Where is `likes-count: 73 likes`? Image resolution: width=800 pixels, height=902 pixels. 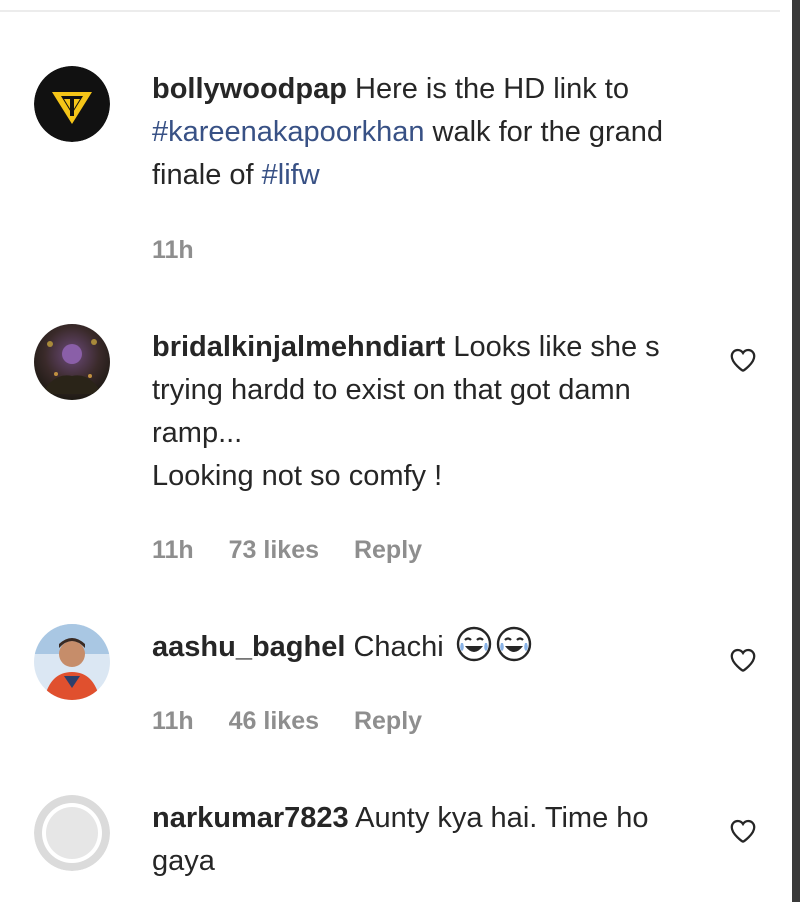 likes-count: 73 likes is located at coordinates (274, 550).